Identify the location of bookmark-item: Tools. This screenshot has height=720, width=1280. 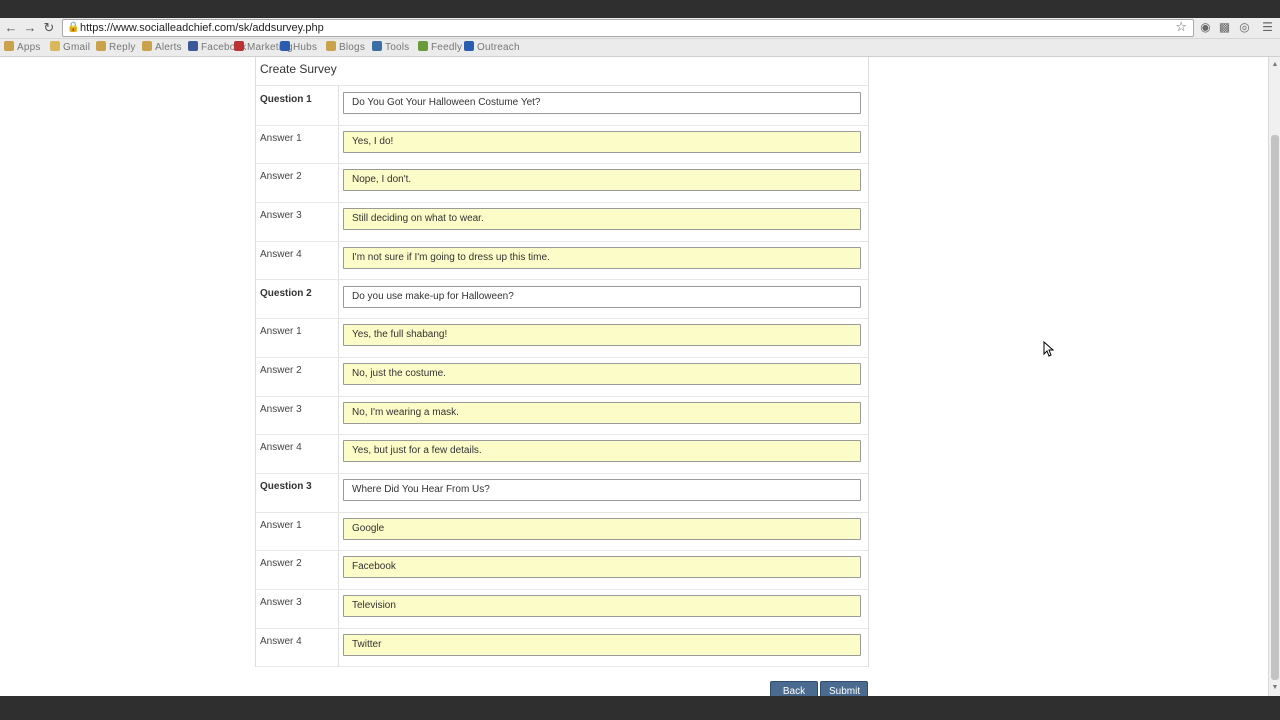
(390, 47).